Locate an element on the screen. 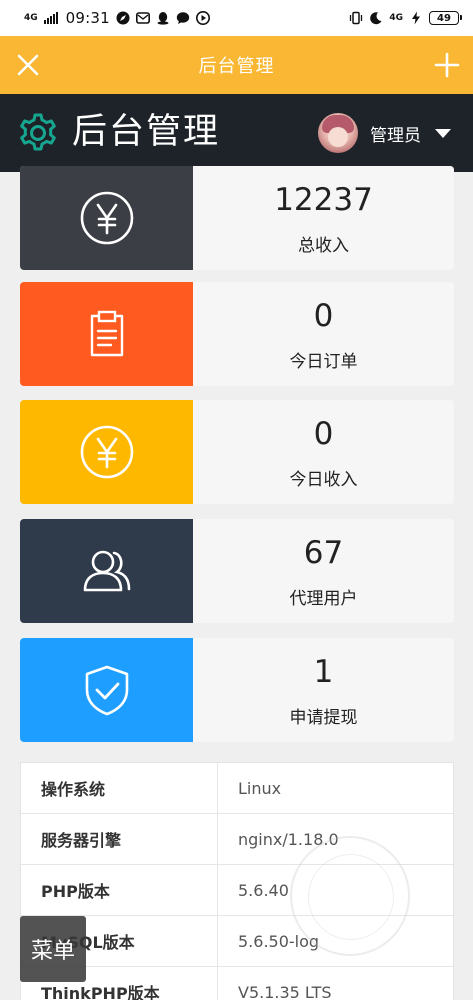 Image resolution: width=473 pixels, height=1000 pixels. battery-level: 49 is located at coordinates (444, 18).